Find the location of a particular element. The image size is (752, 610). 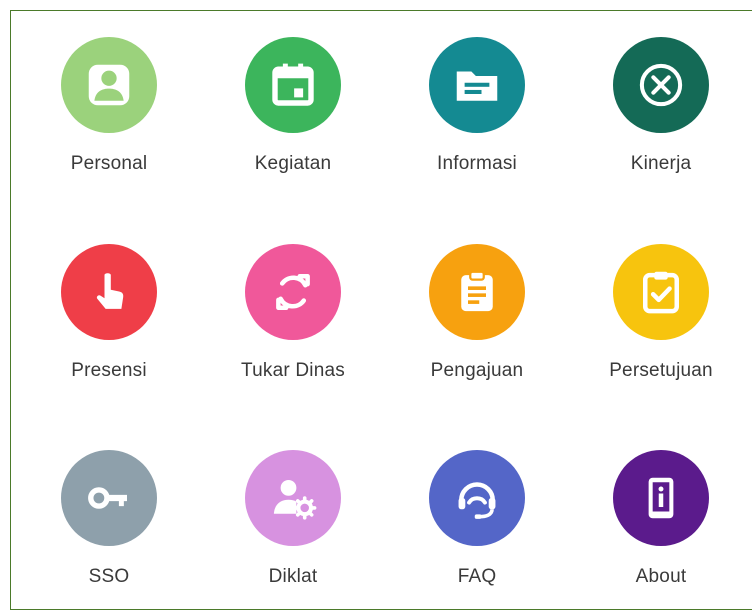

menu-item-label: Kinerja is located at coordinates (661, 163).